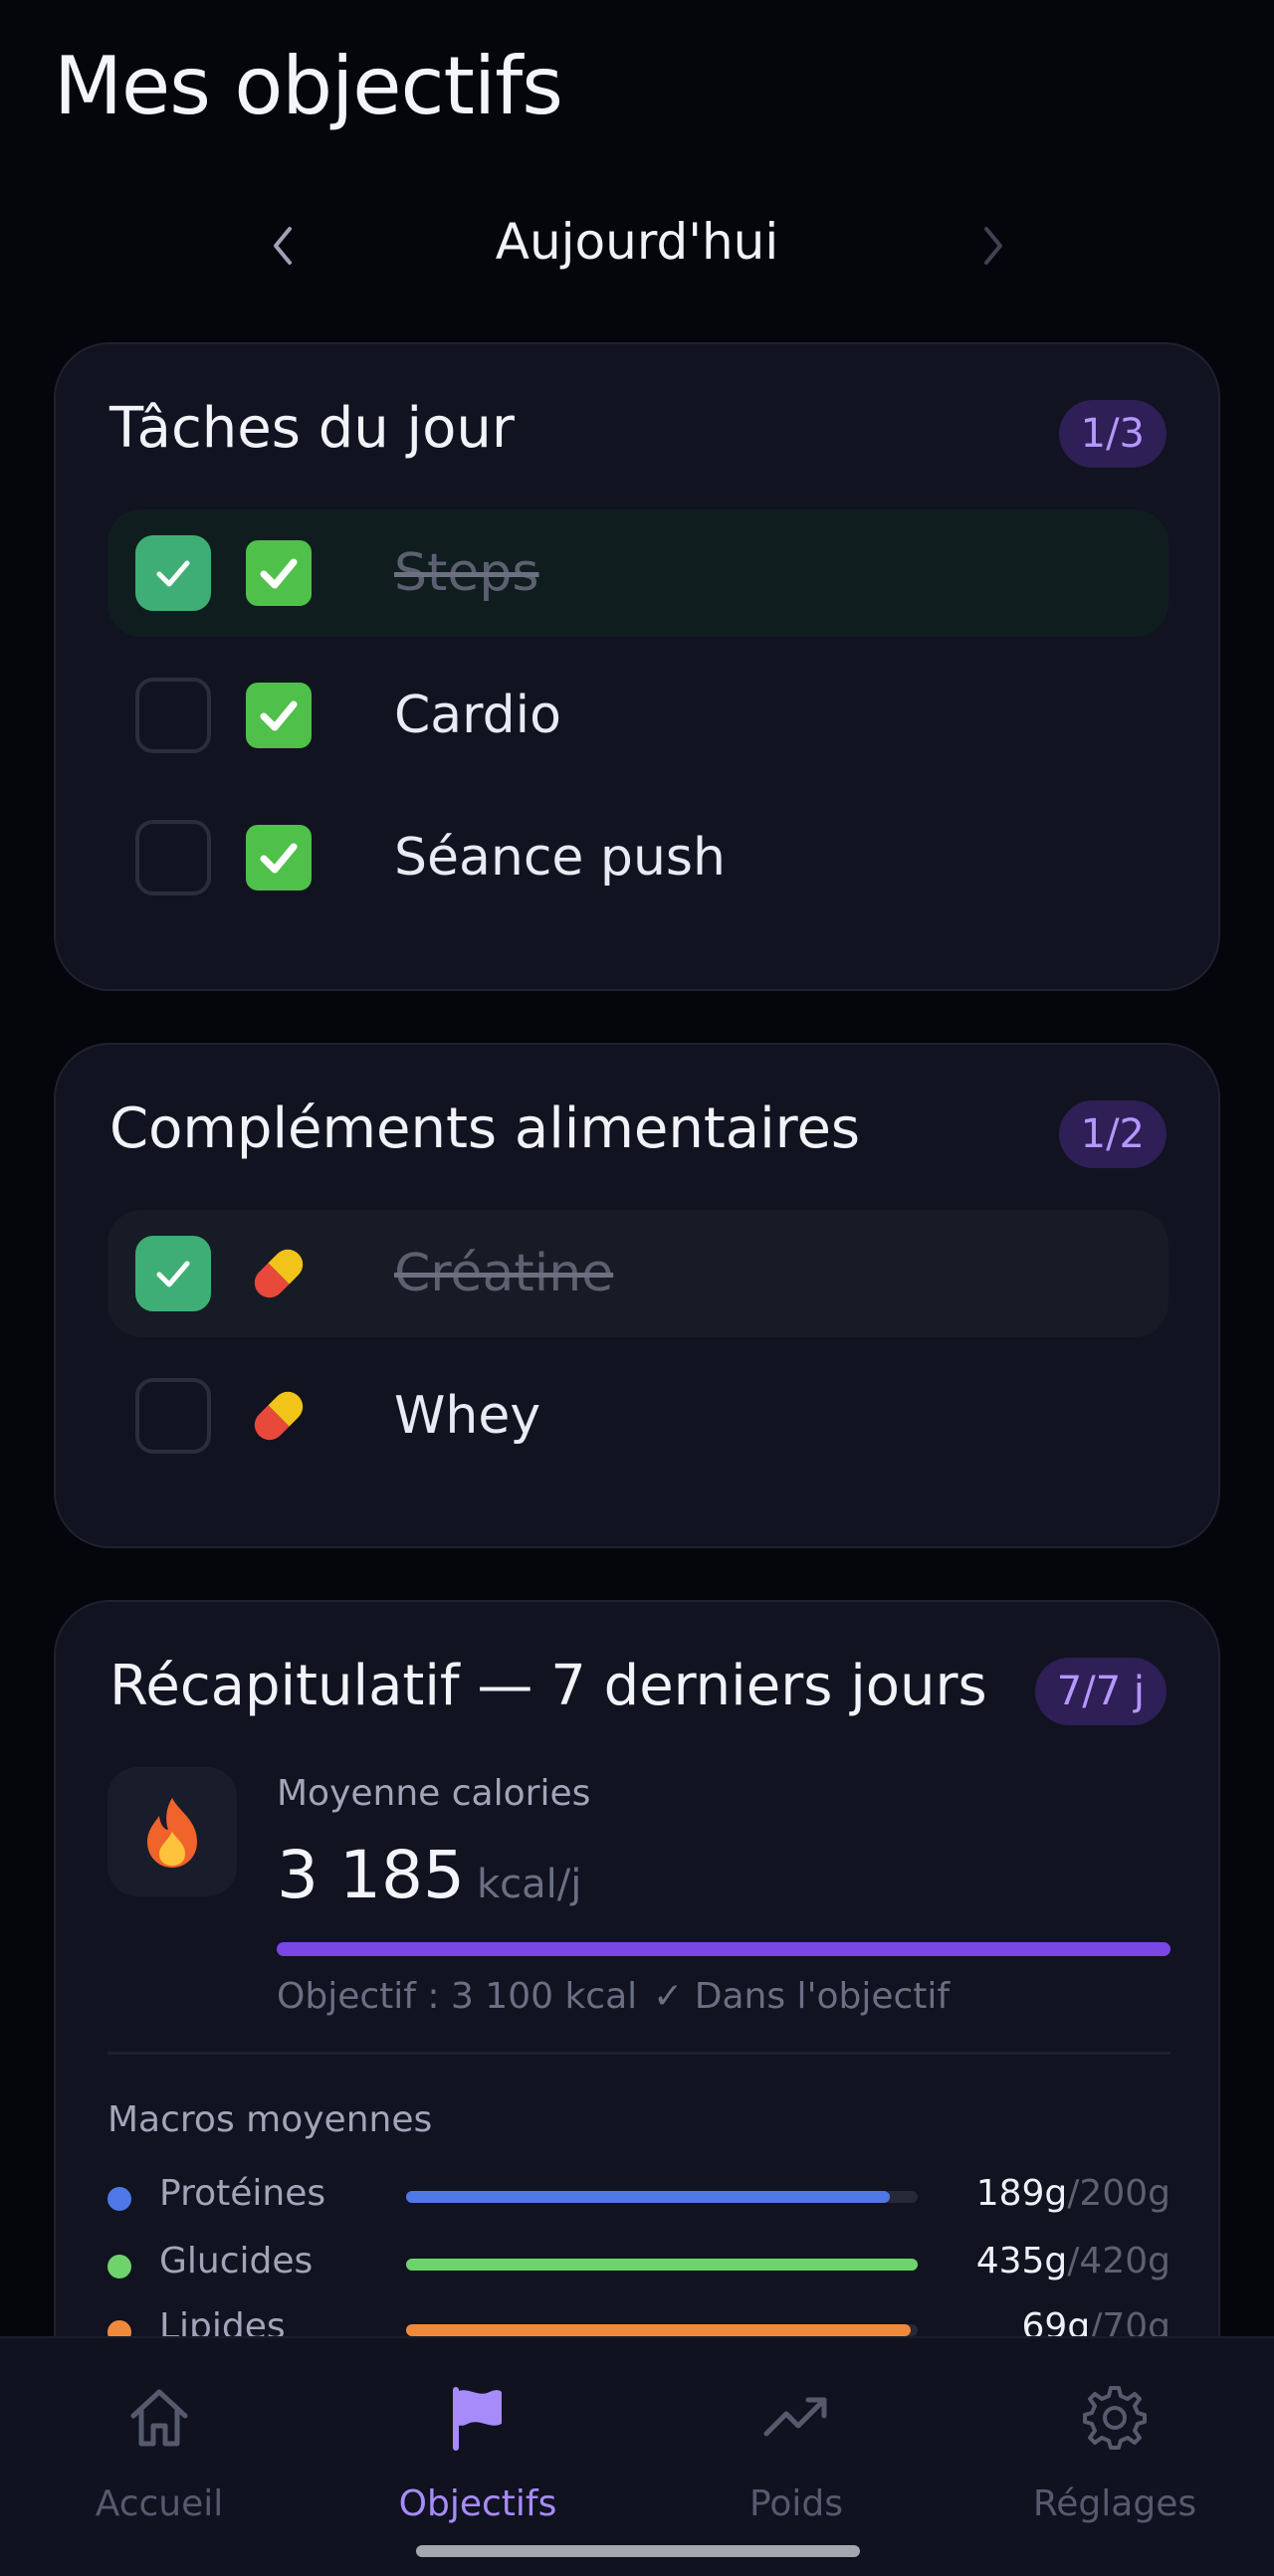 The height and width of the screenshot is (2576, 1274). I want to click on page-title: Mes objectifs, so click(308, 86).